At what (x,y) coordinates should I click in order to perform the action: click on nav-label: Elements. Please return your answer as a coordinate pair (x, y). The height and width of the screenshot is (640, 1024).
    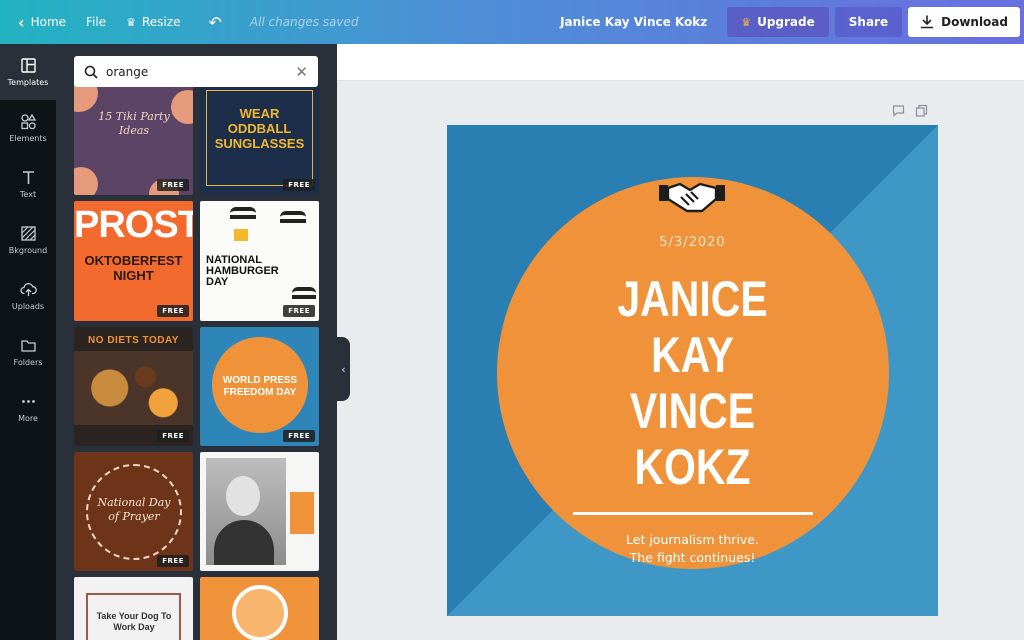
    Looking at the image, I should click on (28, 138).